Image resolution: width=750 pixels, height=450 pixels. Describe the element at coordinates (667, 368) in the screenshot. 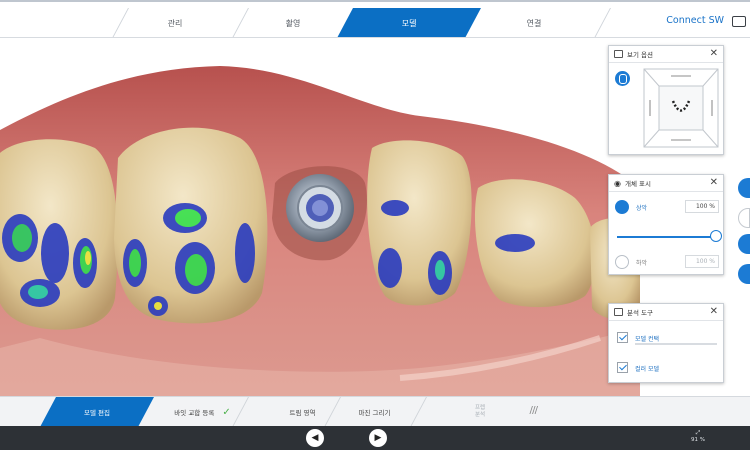

I see `color-model-option: 컬러 모델` at that location.